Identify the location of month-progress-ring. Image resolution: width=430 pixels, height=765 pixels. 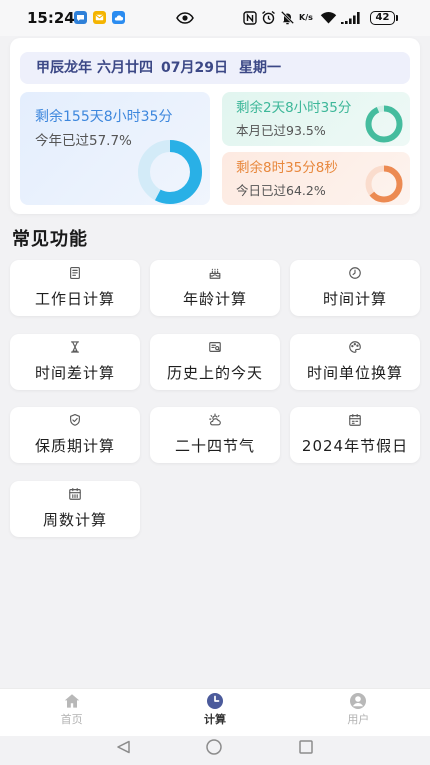
(384, 124).